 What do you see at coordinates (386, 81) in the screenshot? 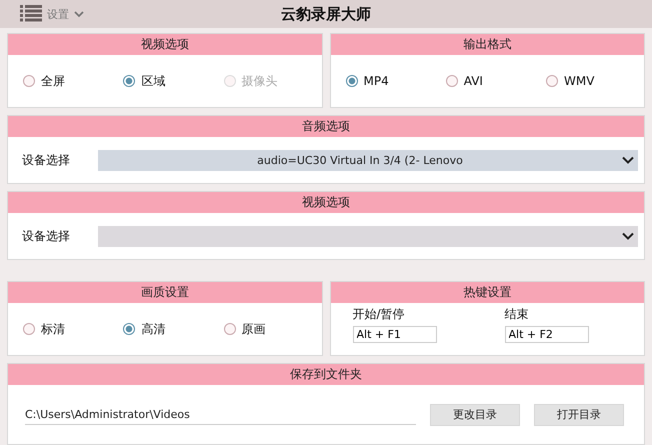
I see `radio-option: MP4` at bounding box center [386, 81].